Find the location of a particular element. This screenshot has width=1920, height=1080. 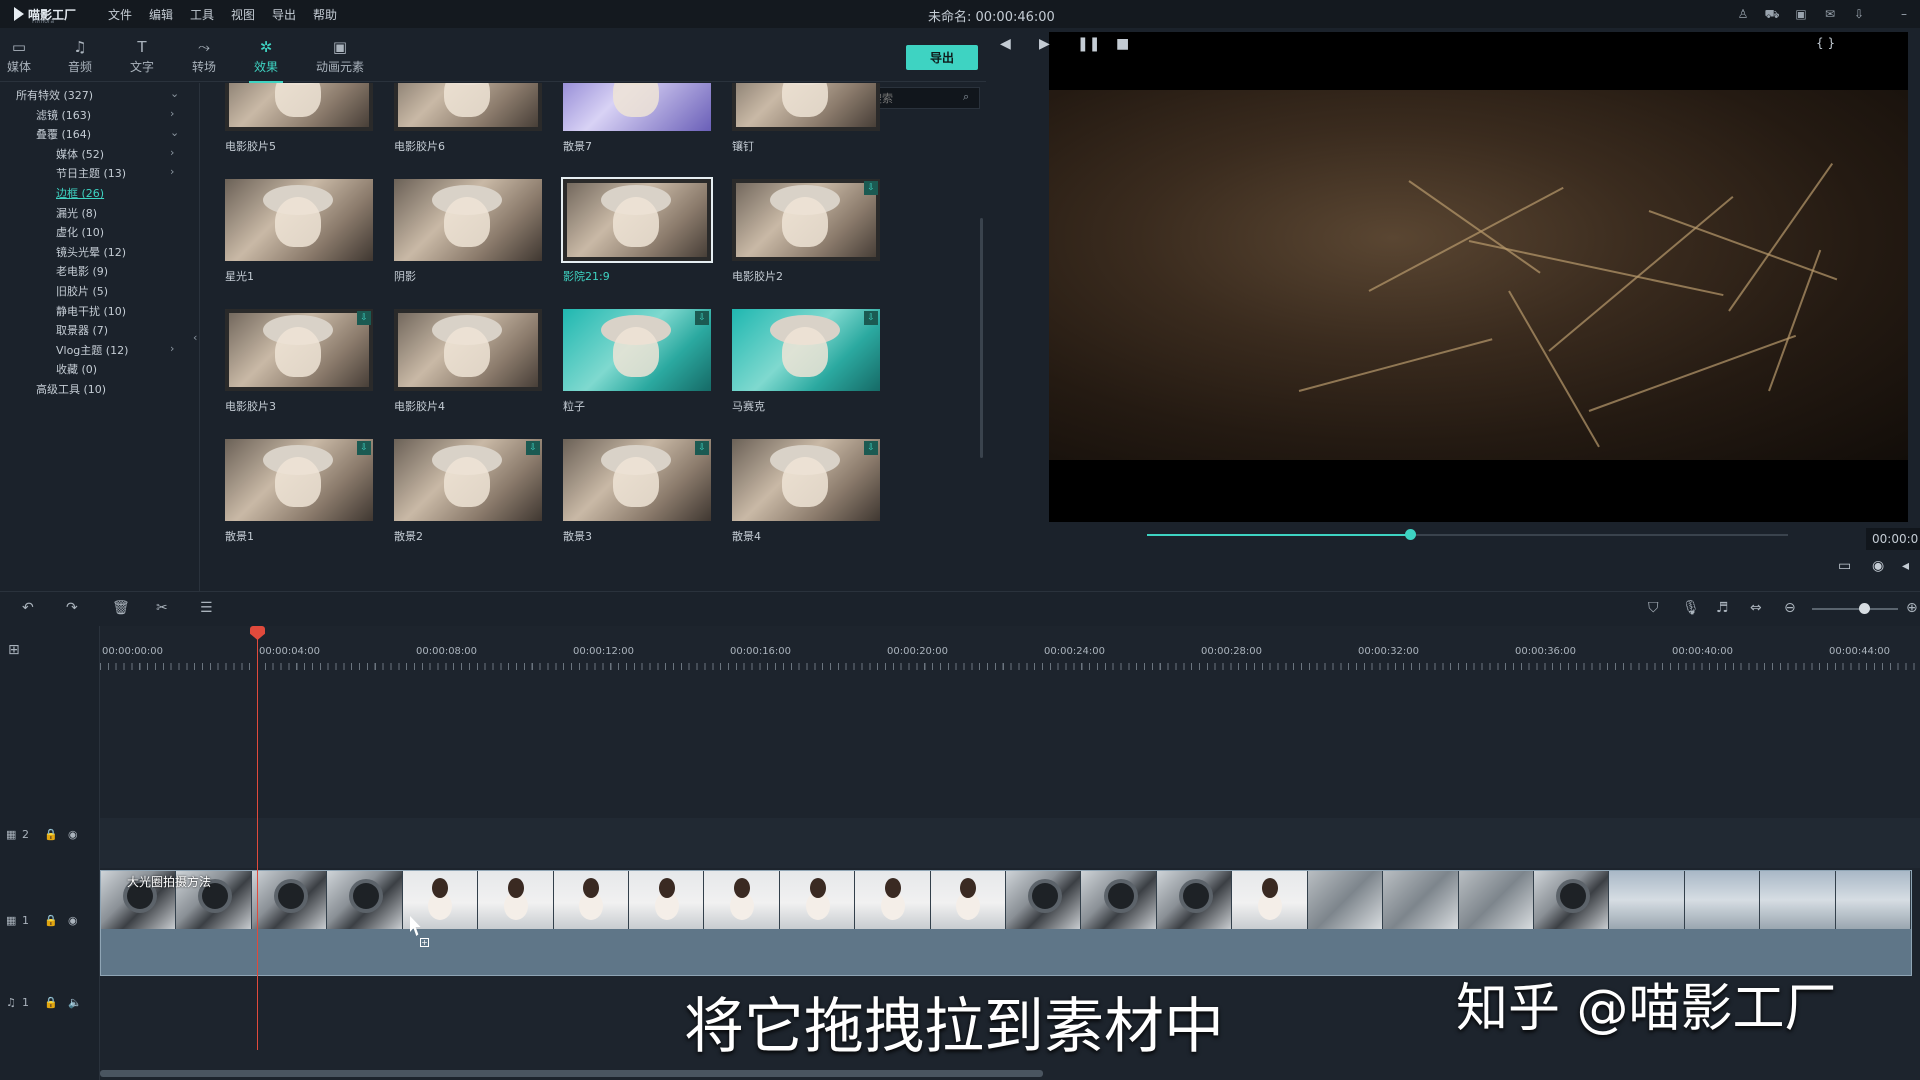

effect-item: ⇩ 散景2 is located at coordinates (468, 491).